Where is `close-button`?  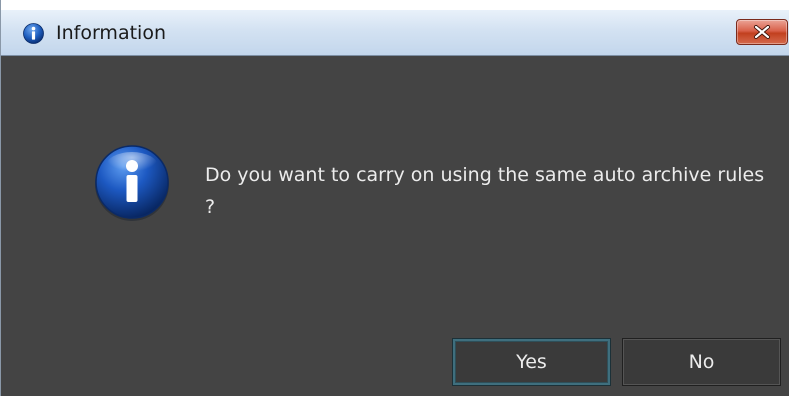 close-button is located at coordinates (762, 32).